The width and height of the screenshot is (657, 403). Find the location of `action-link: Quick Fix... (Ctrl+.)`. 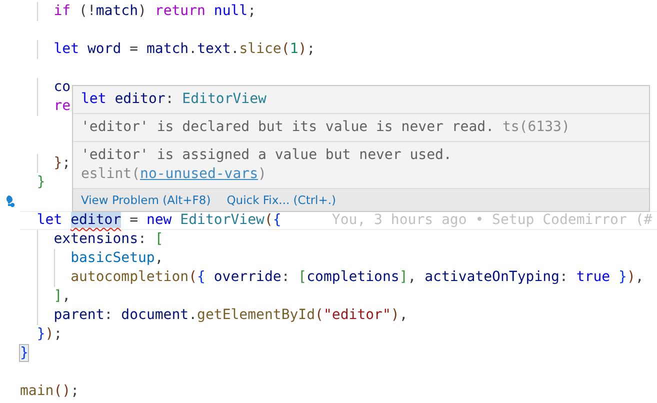

action-link: Quick Fix... (Ctrl+.) is located at coordinates (281, 200).